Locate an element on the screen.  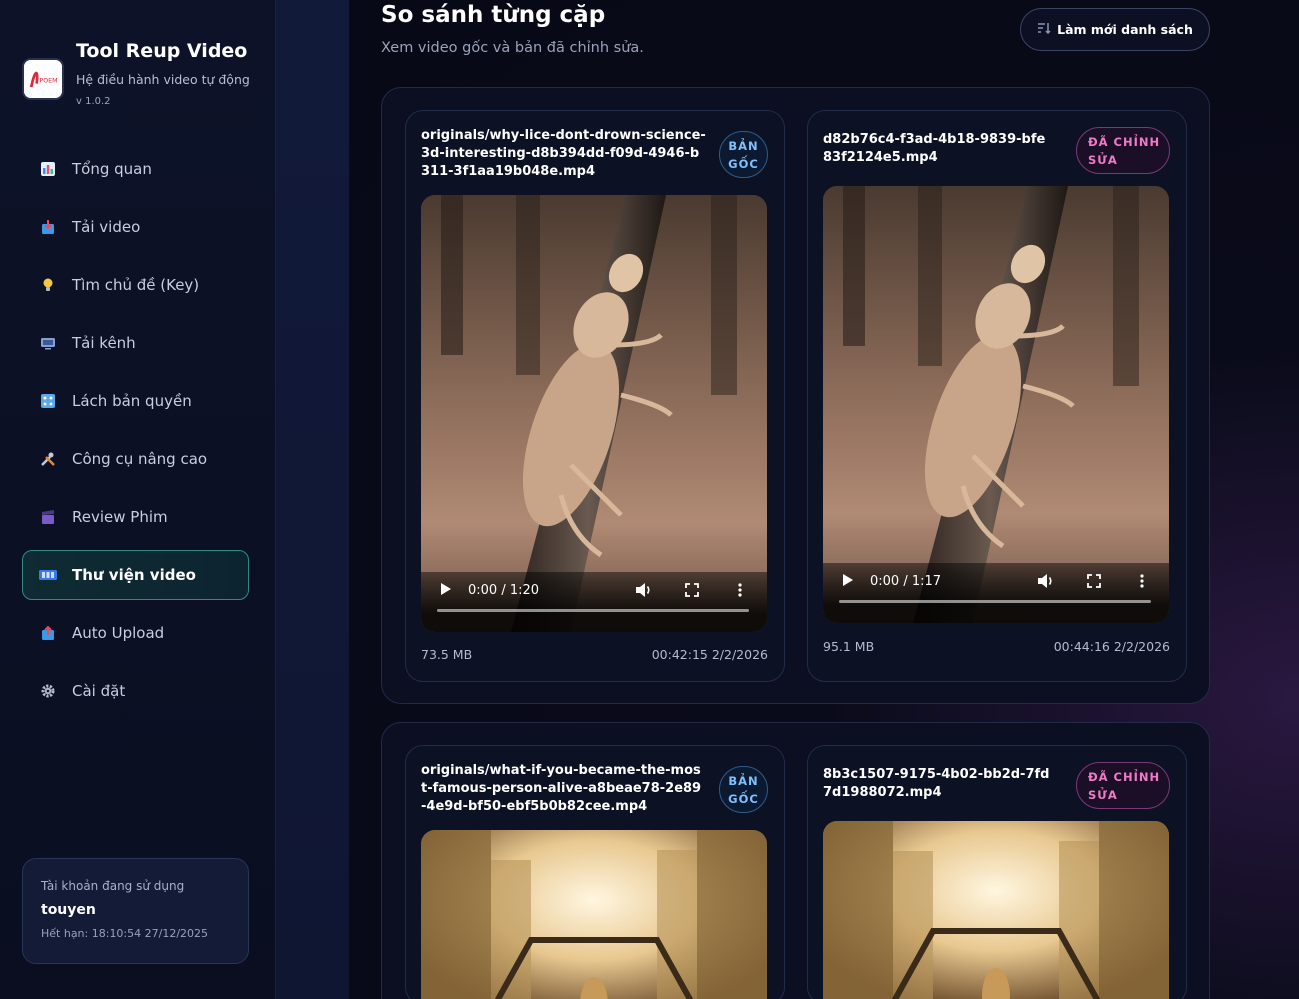
video-date: 00:42:15 2/2/2026 is located at coordinates (709, 654).